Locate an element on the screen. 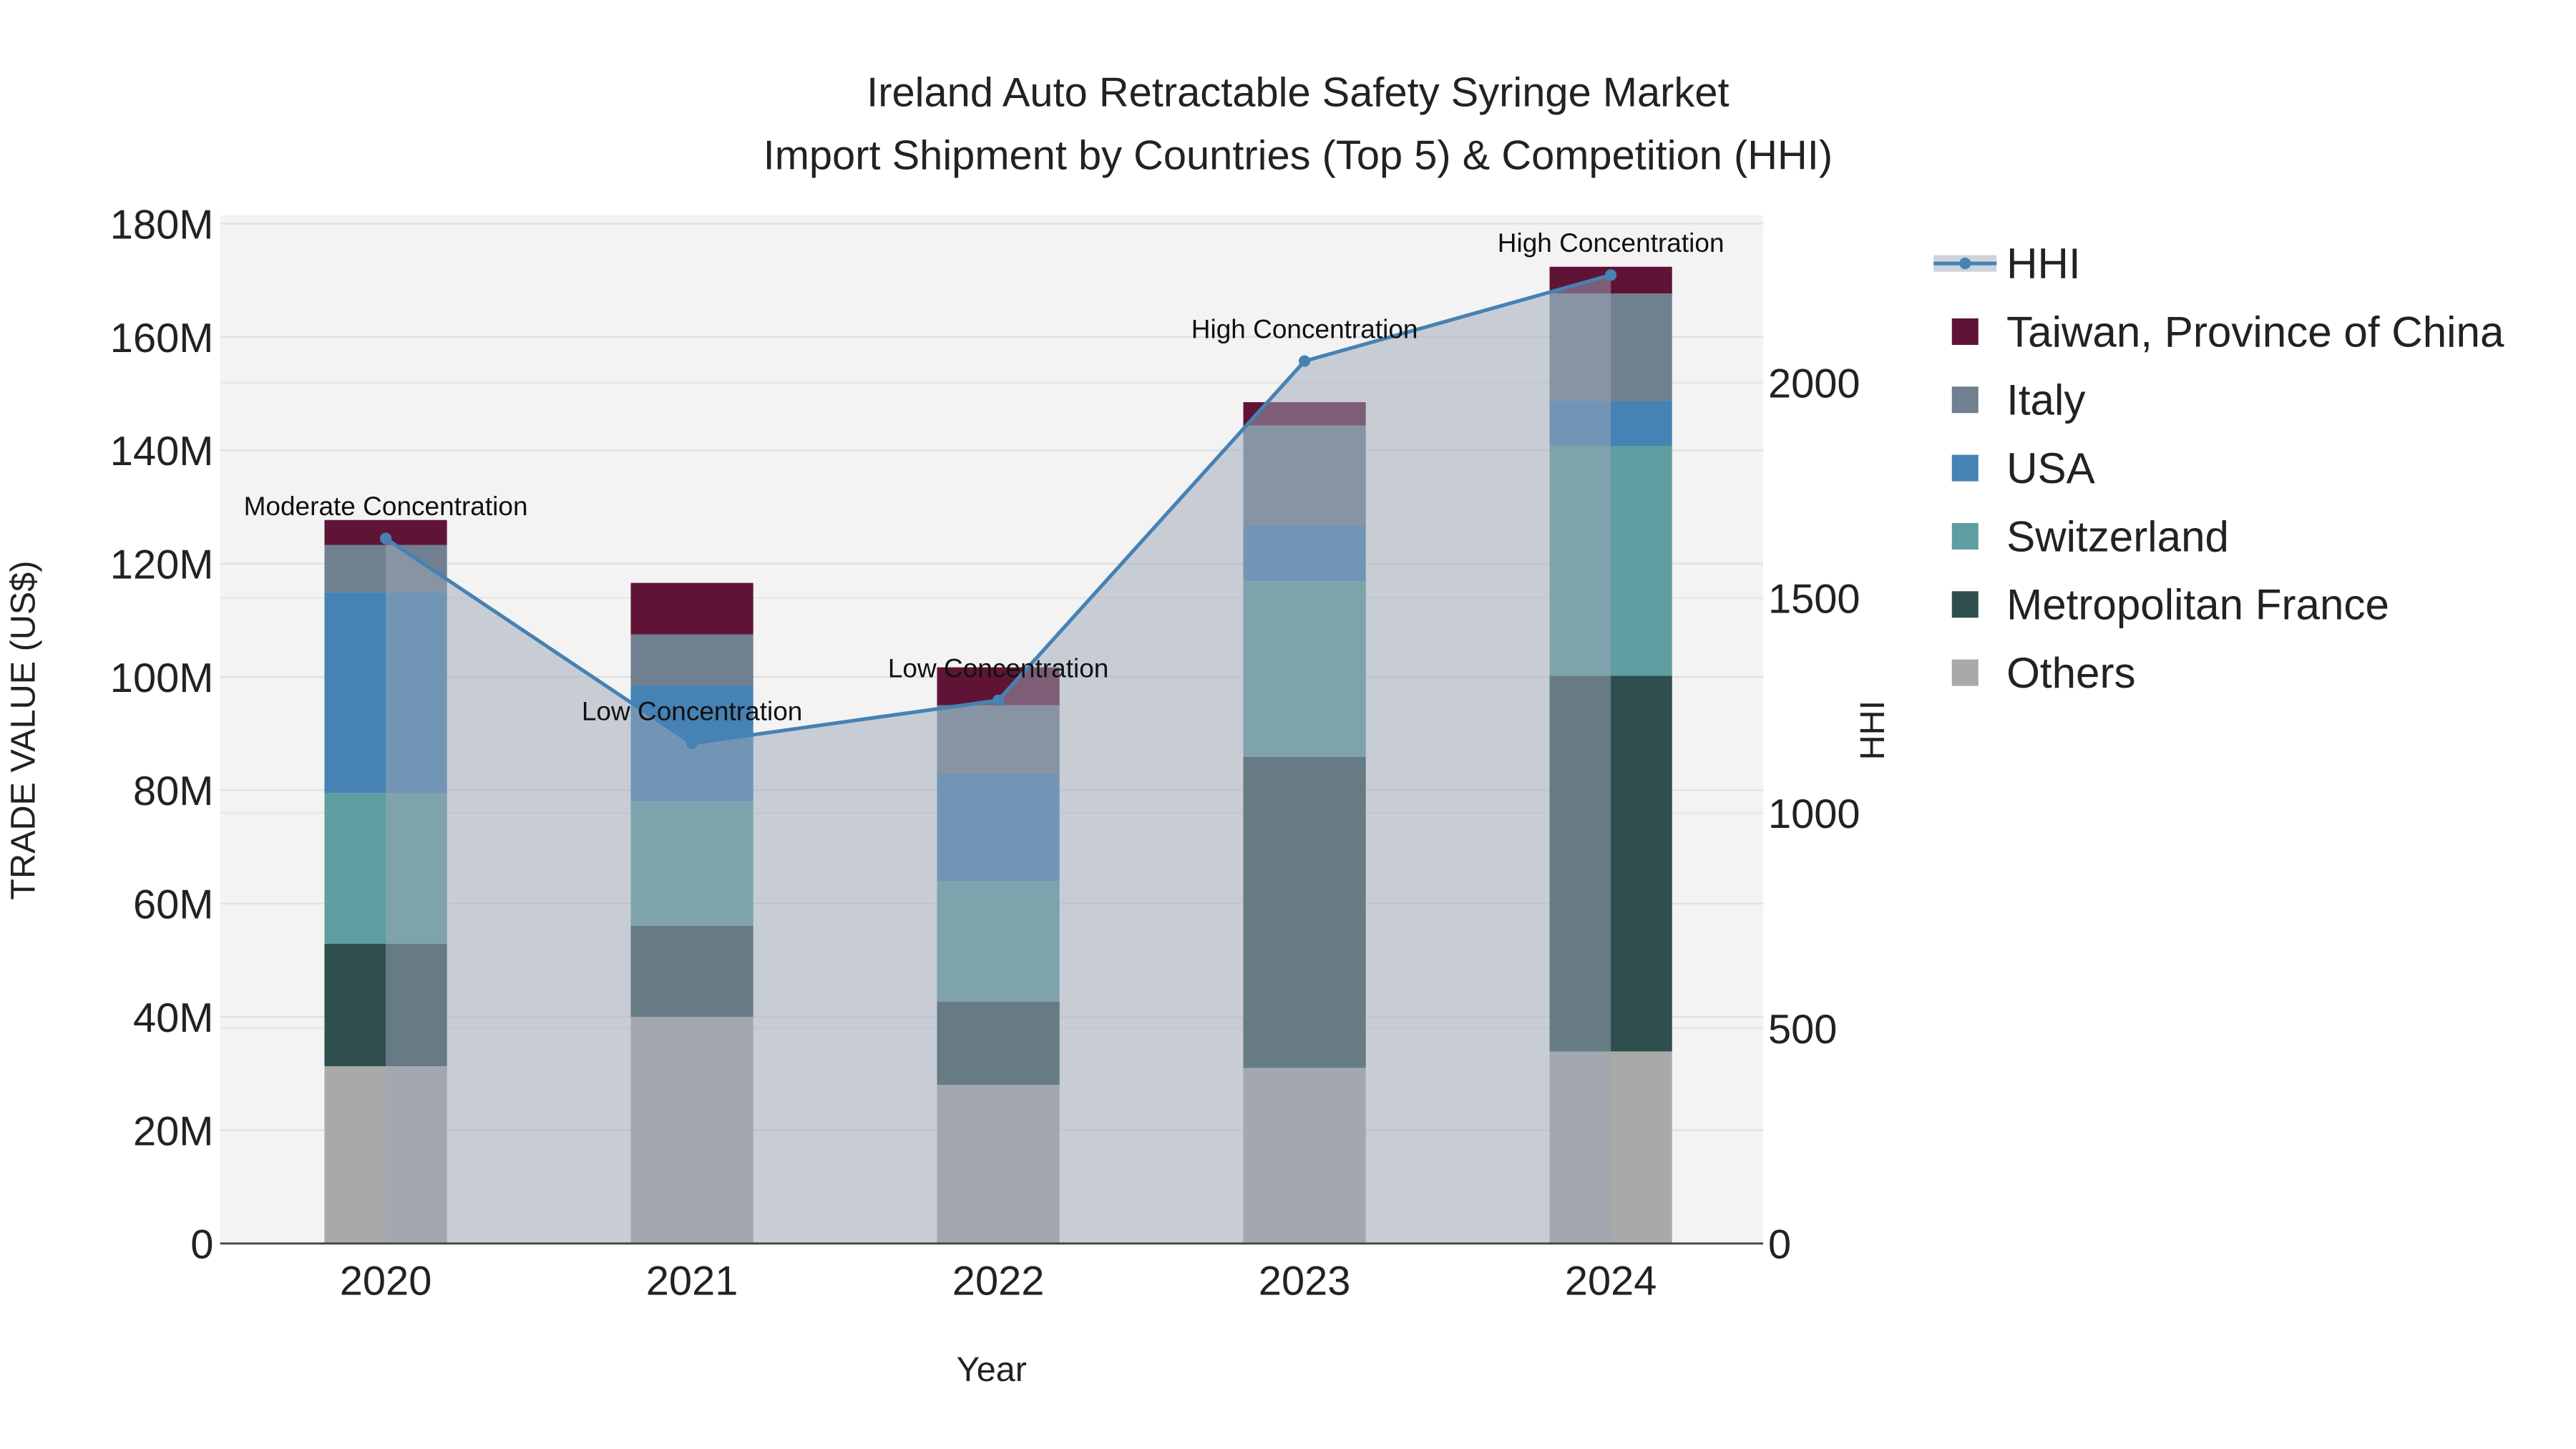 The image size is (2576, 1449). y2-axis-label: HHI is located at coordinates (1872, 731).